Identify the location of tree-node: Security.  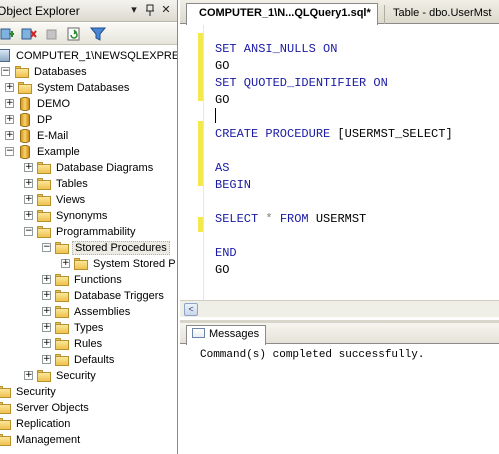
(88, 392).